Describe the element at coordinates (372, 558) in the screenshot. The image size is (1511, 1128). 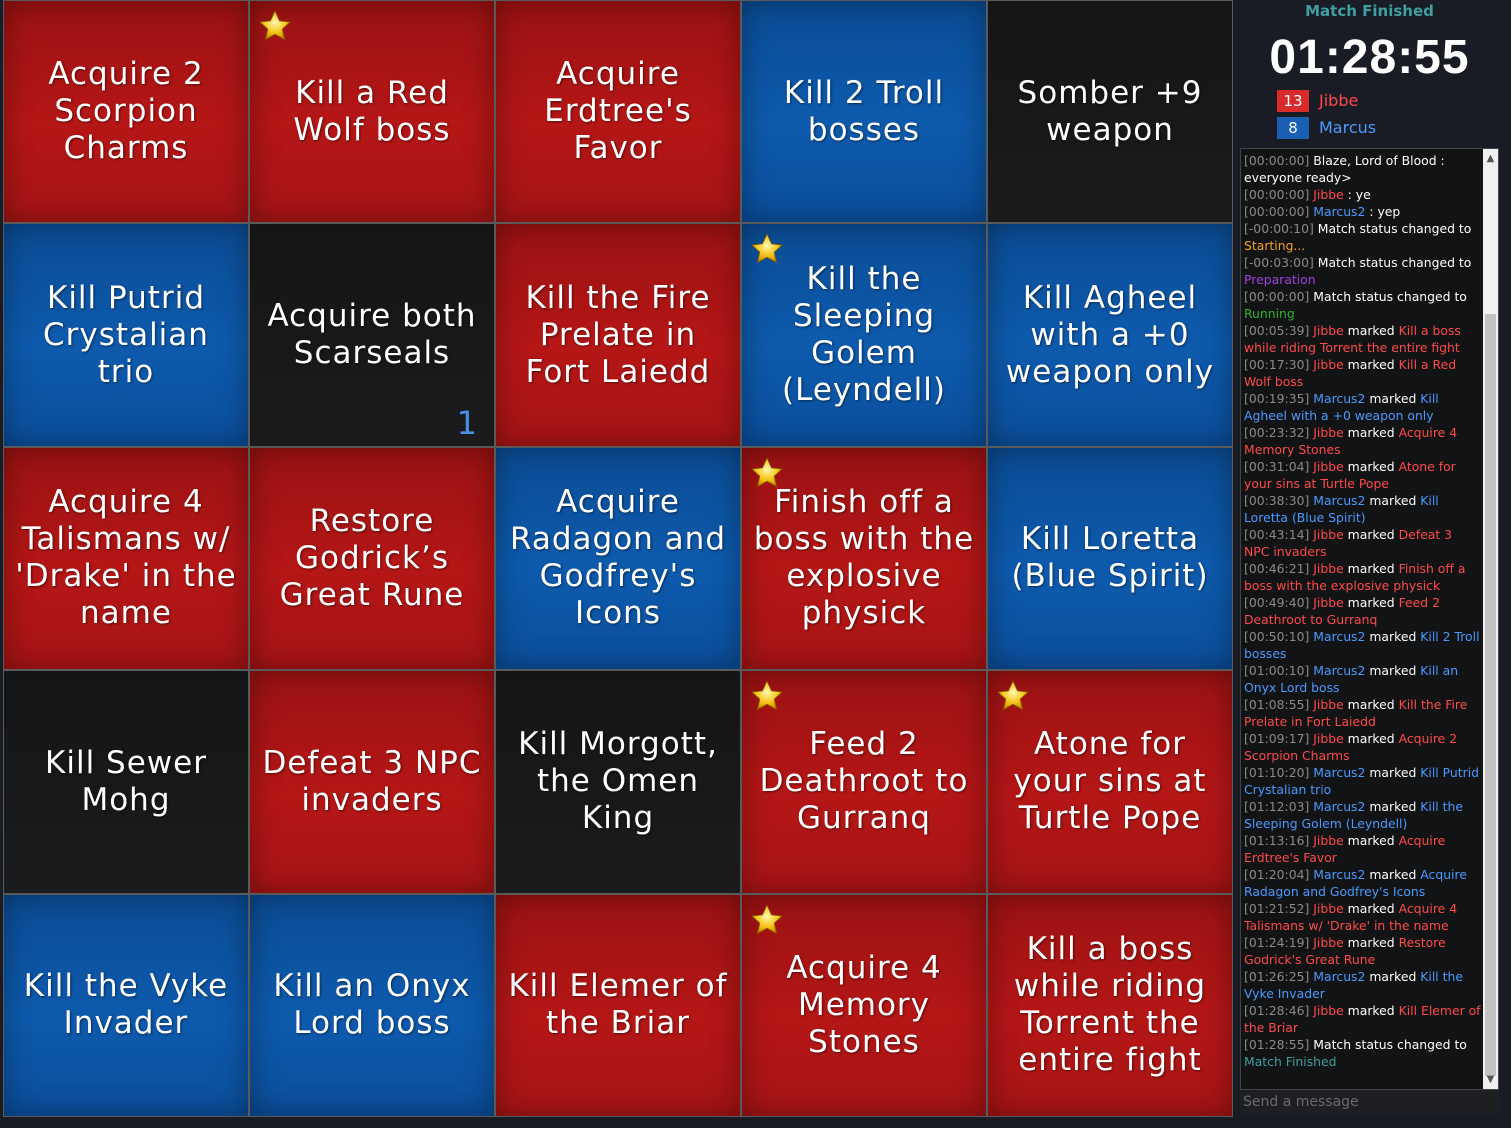
I see `board-cell: Restore Godrick’s Great Rune` at that location.